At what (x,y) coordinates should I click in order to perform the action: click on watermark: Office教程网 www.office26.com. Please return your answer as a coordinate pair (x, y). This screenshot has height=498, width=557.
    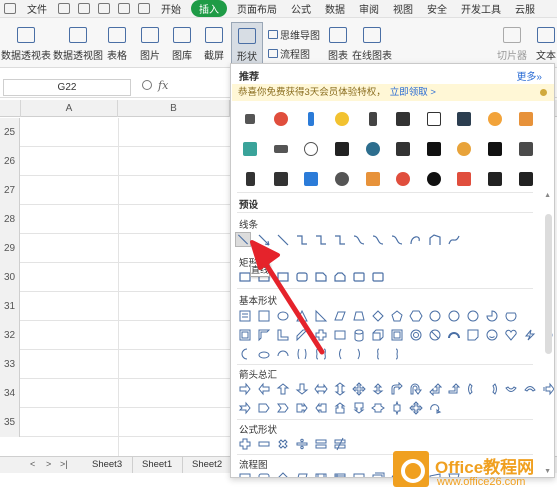
    Looking at the image, I should click on (473, 468).